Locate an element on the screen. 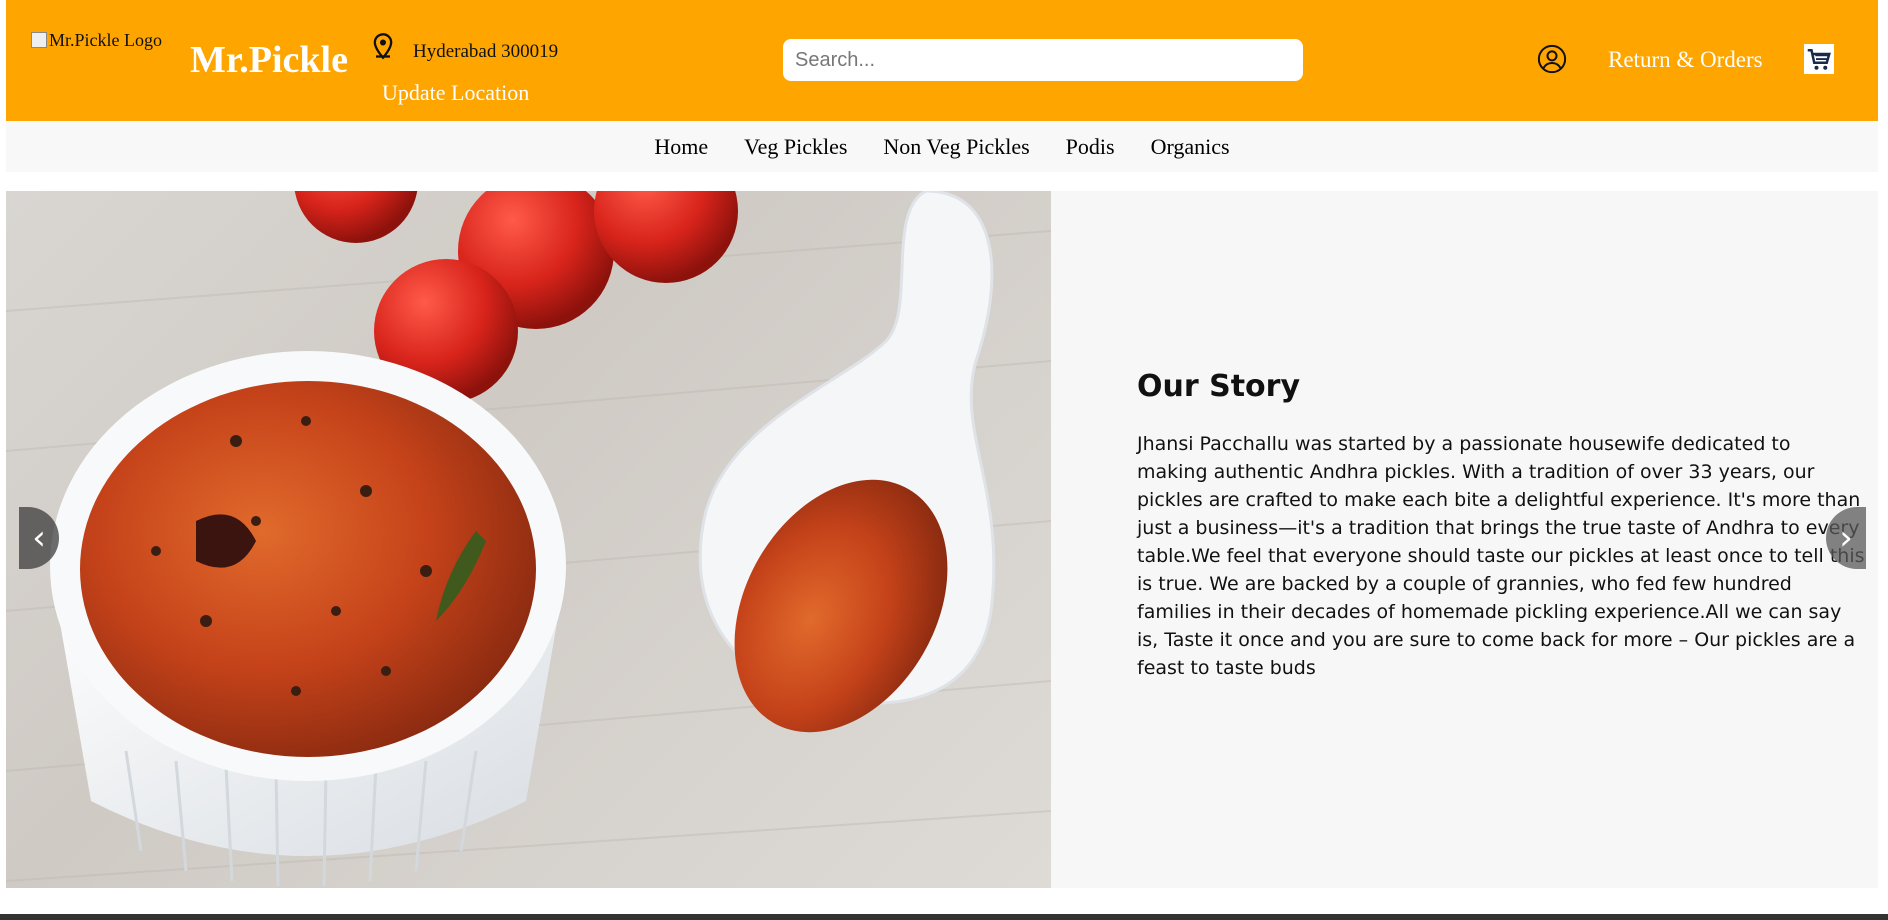 This screenshot has width=1888, height=920. location-text: Hyderabad 300019 is located at coordinates (486, 51).